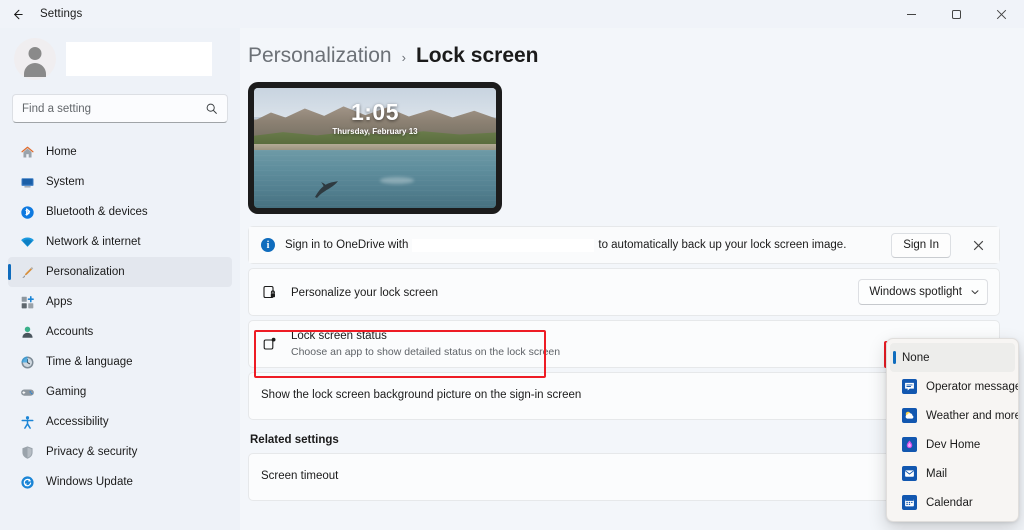  What do you see at coordinates (269, 344) in the screenshot?
I see `lock-status-icon` at bounding box center [269, 344].